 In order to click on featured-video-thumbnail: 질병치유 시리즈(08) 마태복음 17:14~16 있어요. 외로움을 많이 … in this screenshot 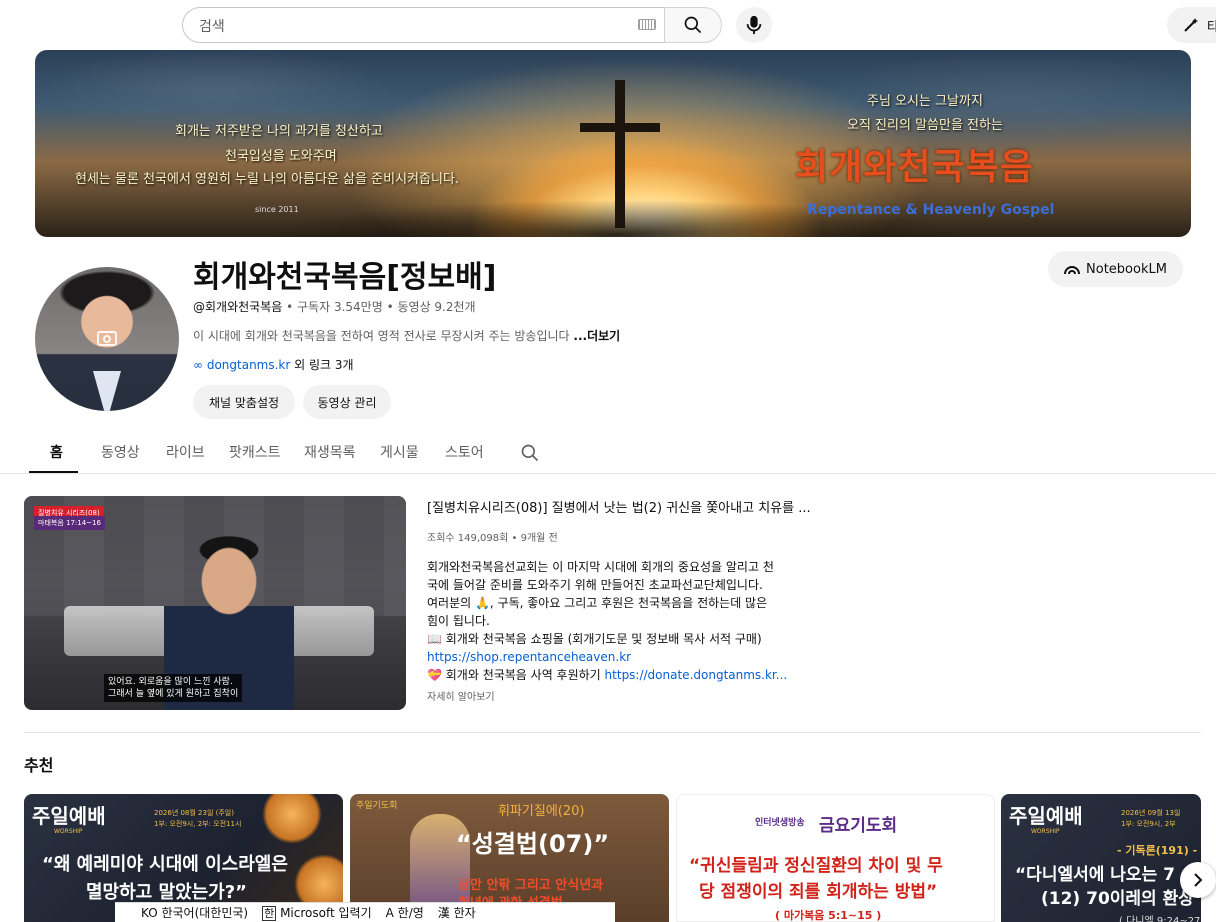, I will do `click(215, 603)`.